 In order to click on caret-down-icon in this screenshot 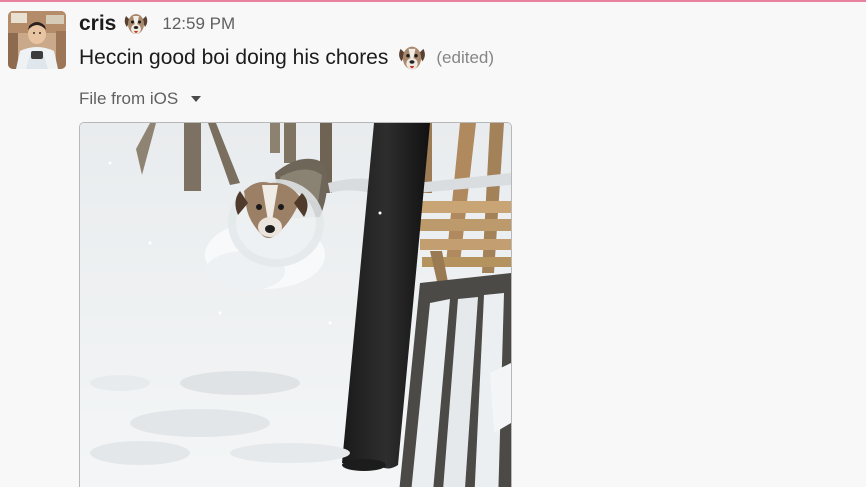, I will do `click(196, 99)`.